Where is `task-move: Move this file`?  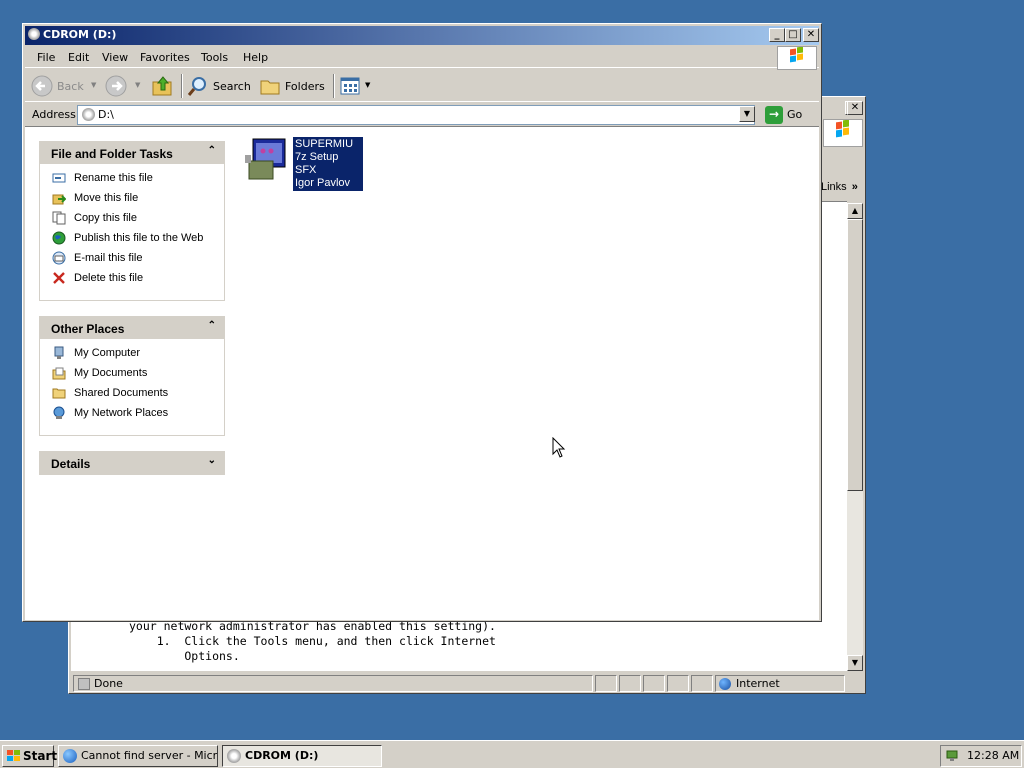
task-move: Move this file is located at coordinates (132, 198).